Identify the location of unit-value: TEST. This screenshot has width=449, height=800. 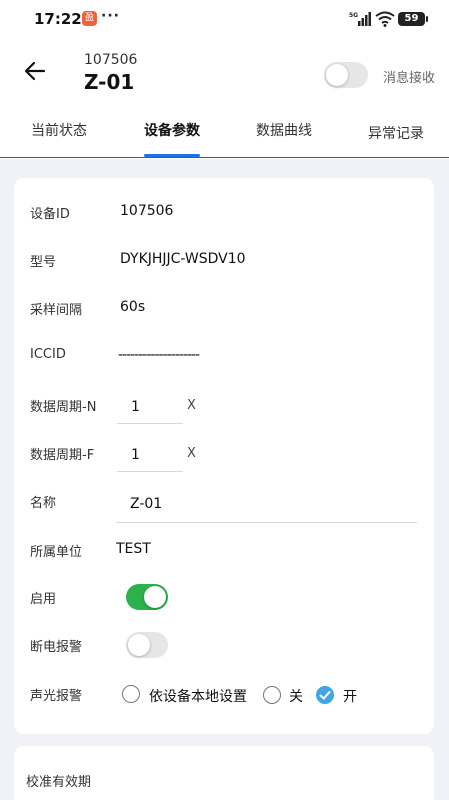
(133, 549).